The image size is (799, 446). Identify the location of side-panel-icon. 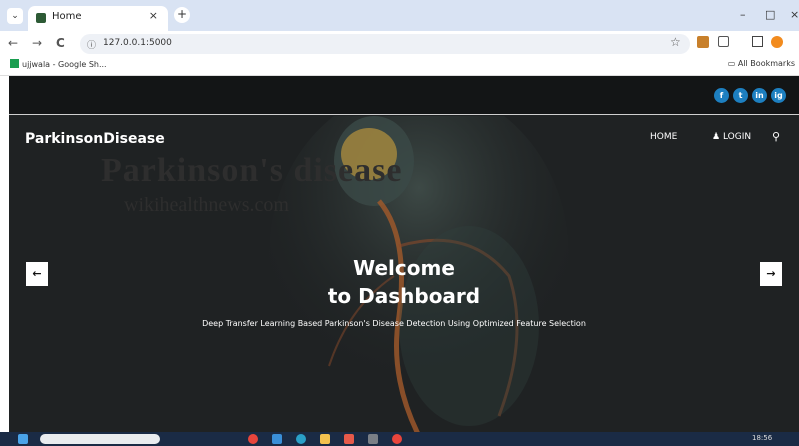
(757, 41).